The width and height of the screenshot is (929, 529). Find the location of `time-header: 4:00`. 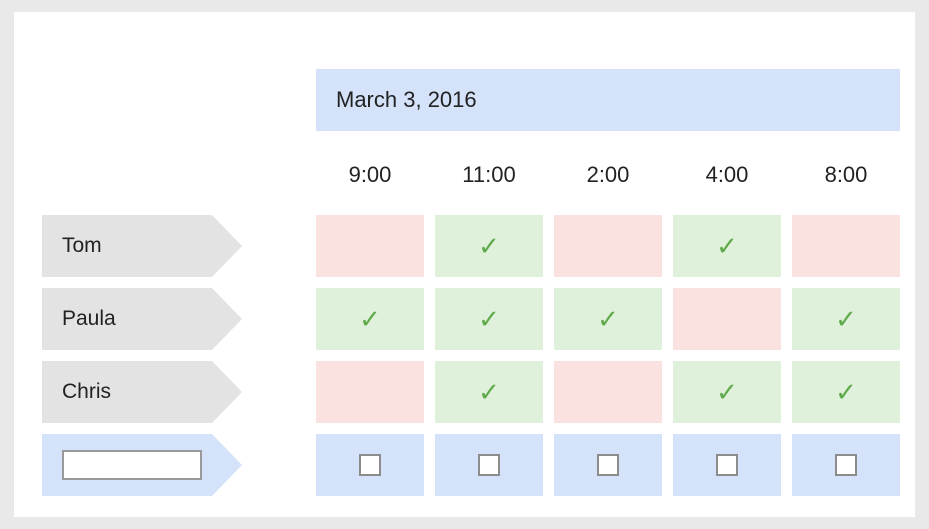

time-header: 4:00 is located at coordinates (727, 174).